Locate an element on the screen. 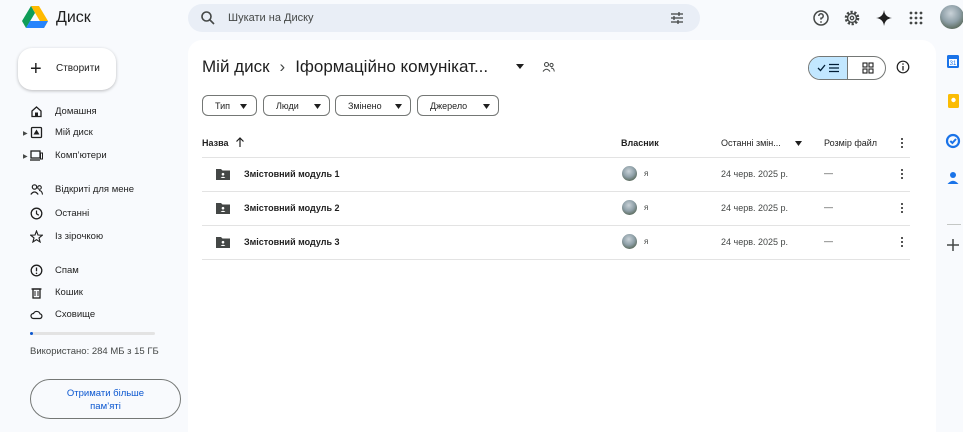 This screenshot has height=432, width=963. filter-chip-label: Джерело is located at coordinates (449, 106).